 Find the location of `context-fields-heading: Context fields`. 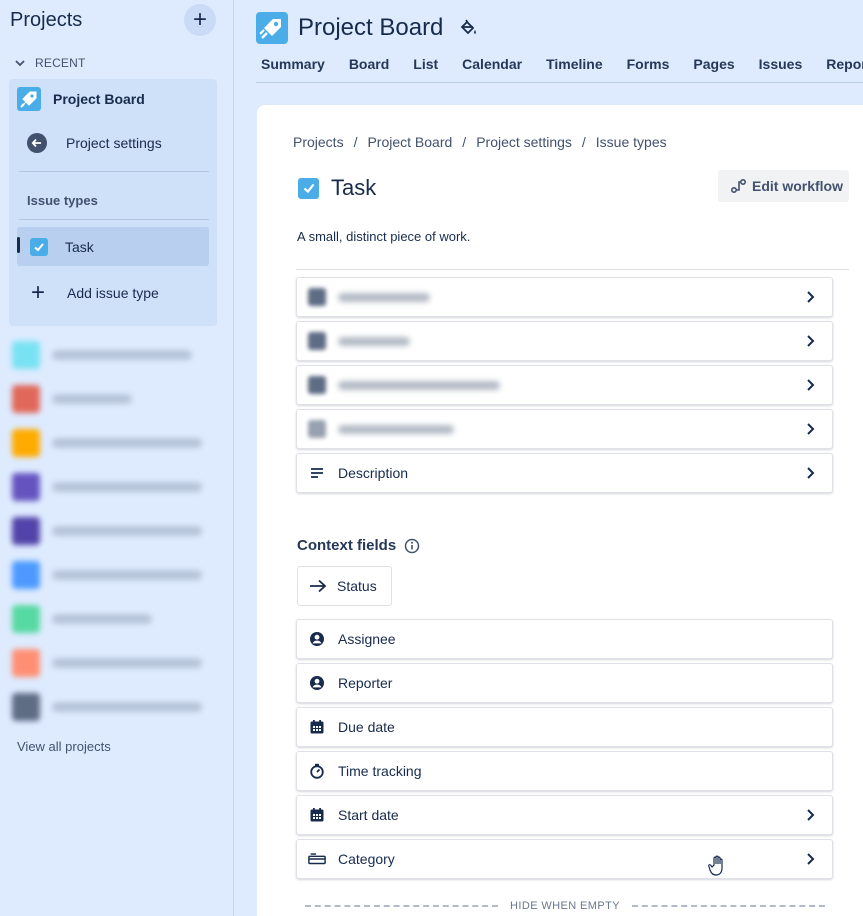

context-fields-heading: Context fields is located at coordinates (358, 545).